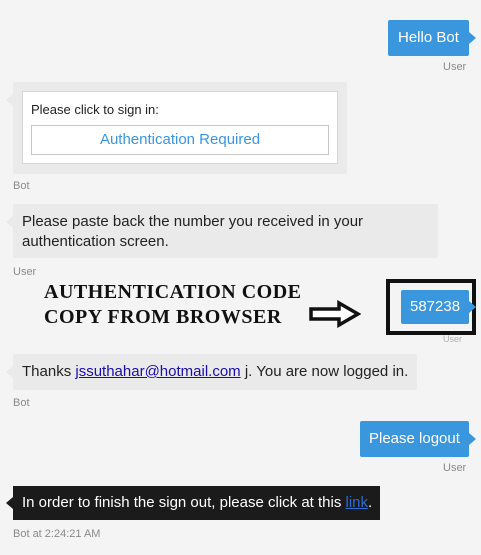 The image size is (481, 555). What do you see at coordinates (370, 502) in the screenshot?
I see `signout-suffix: .` at bounding box center [370, 502].